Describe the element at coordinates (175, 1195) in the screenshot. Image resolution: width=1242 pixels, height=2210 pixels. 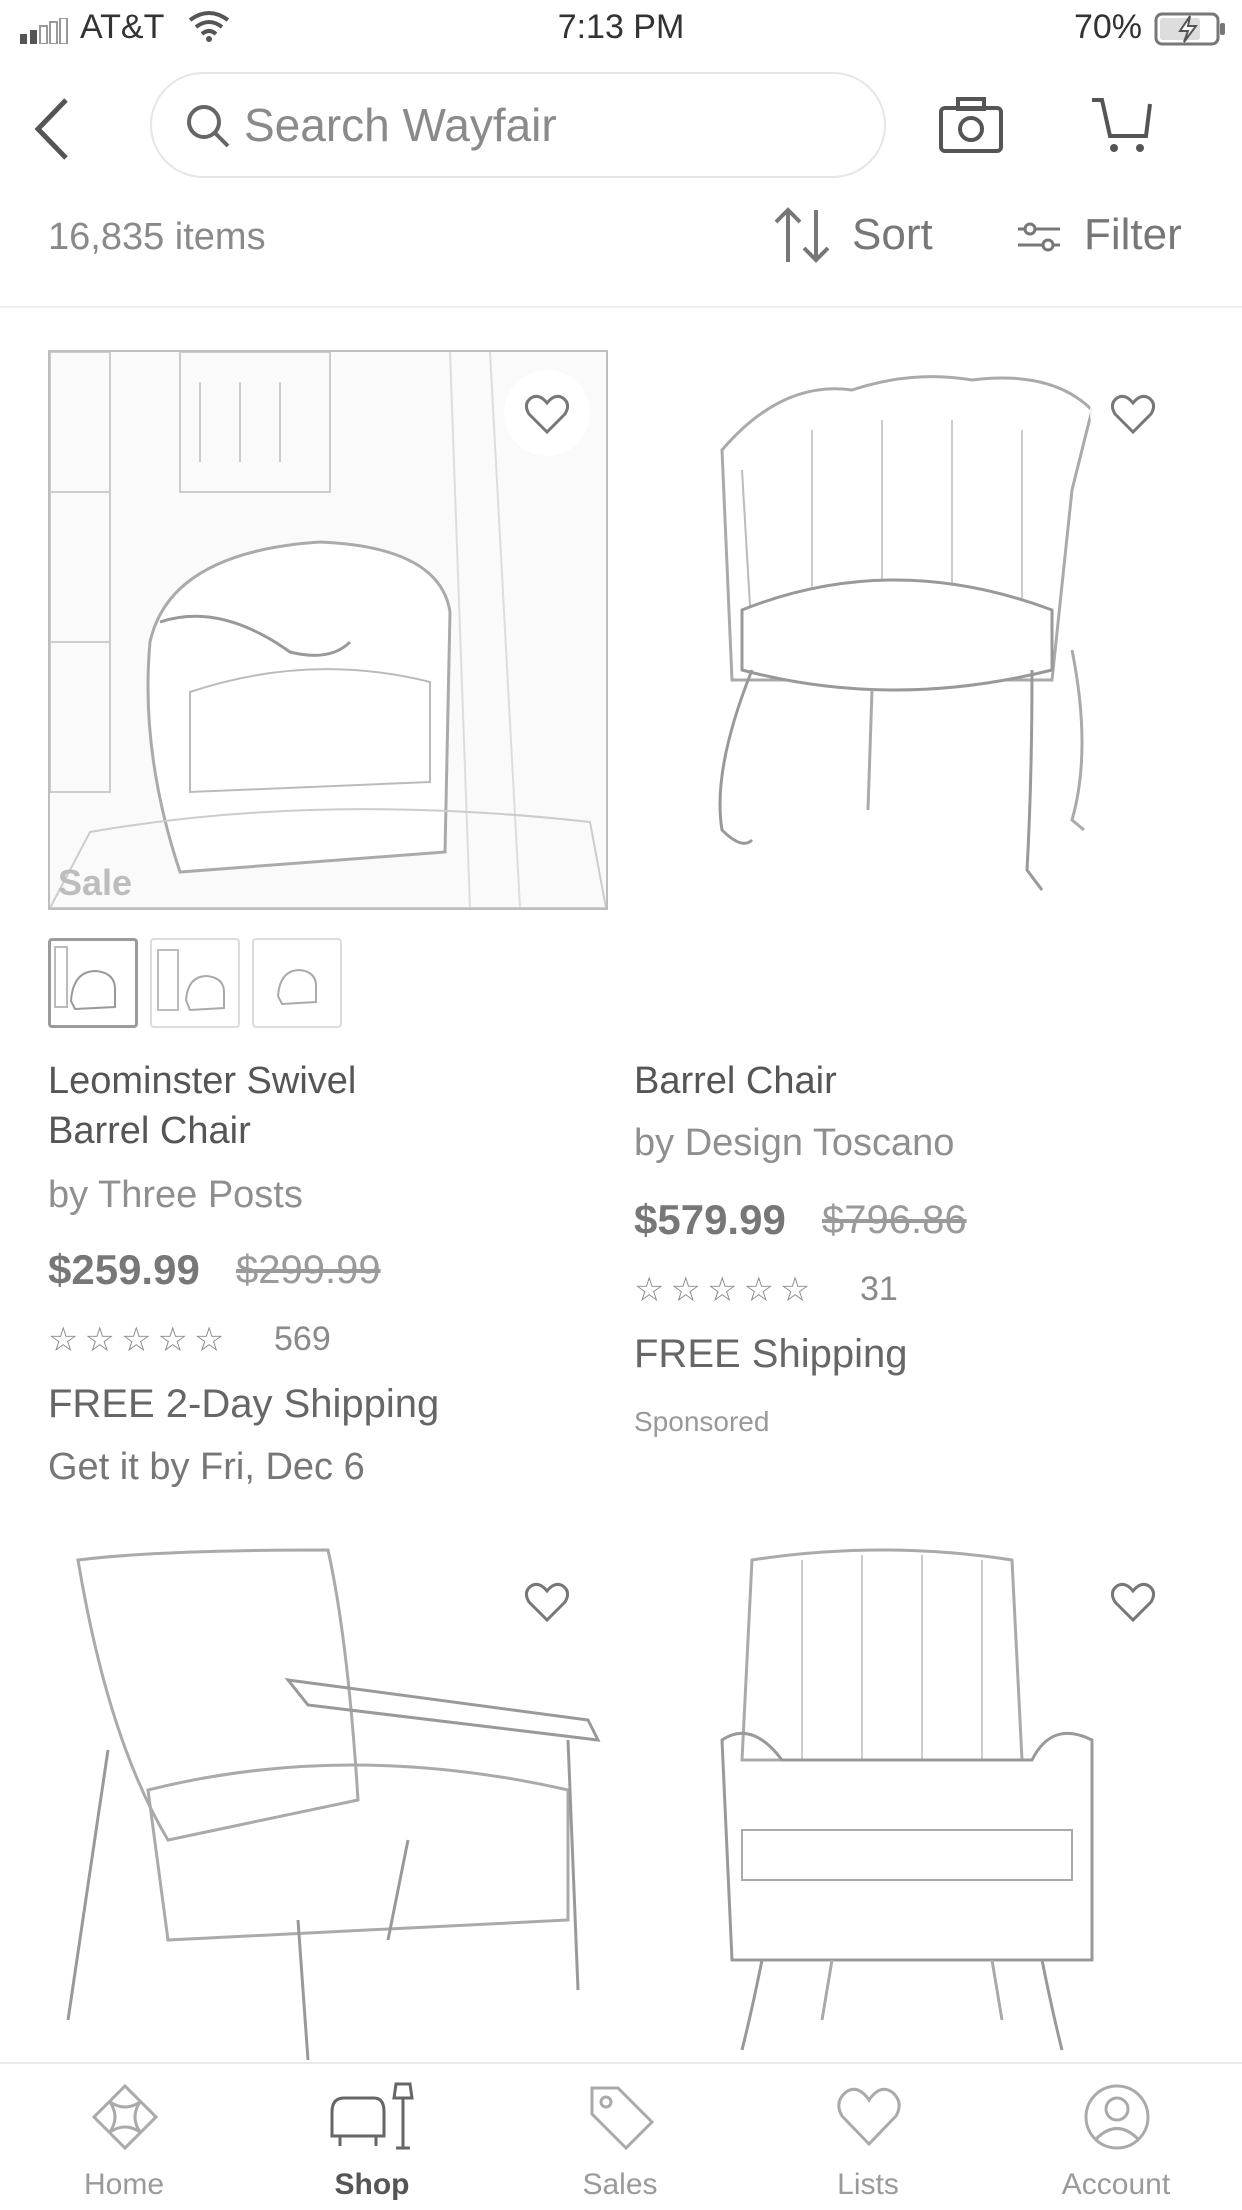
I see `product-brand: by Three Posts` at that location.